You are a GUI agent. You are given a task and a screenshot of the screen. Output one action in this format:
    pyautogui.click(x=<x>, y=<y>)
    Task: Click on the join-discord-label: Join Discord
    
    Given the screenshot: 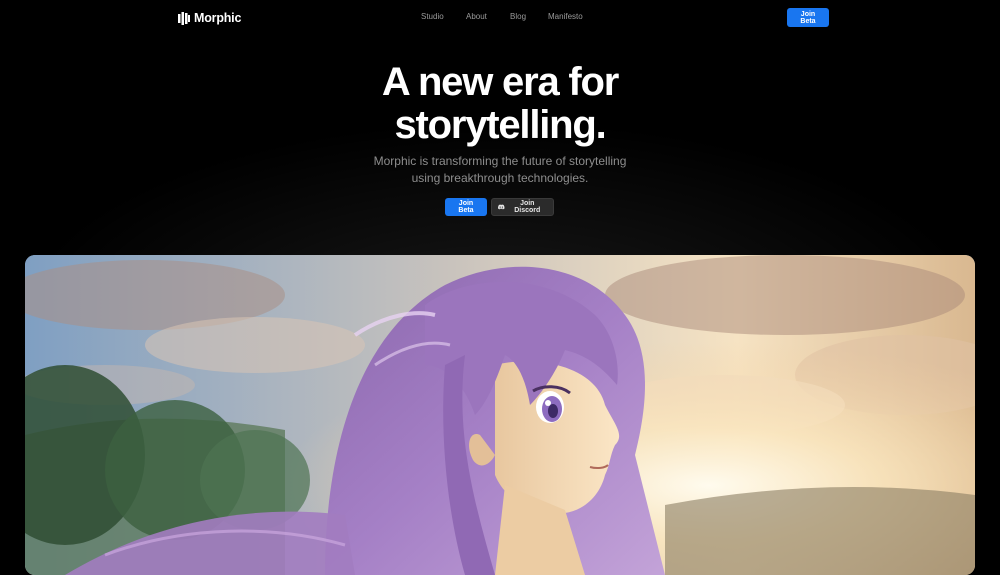 What is the action you would take?
    pyautogui.click(x=527, y=207)
    